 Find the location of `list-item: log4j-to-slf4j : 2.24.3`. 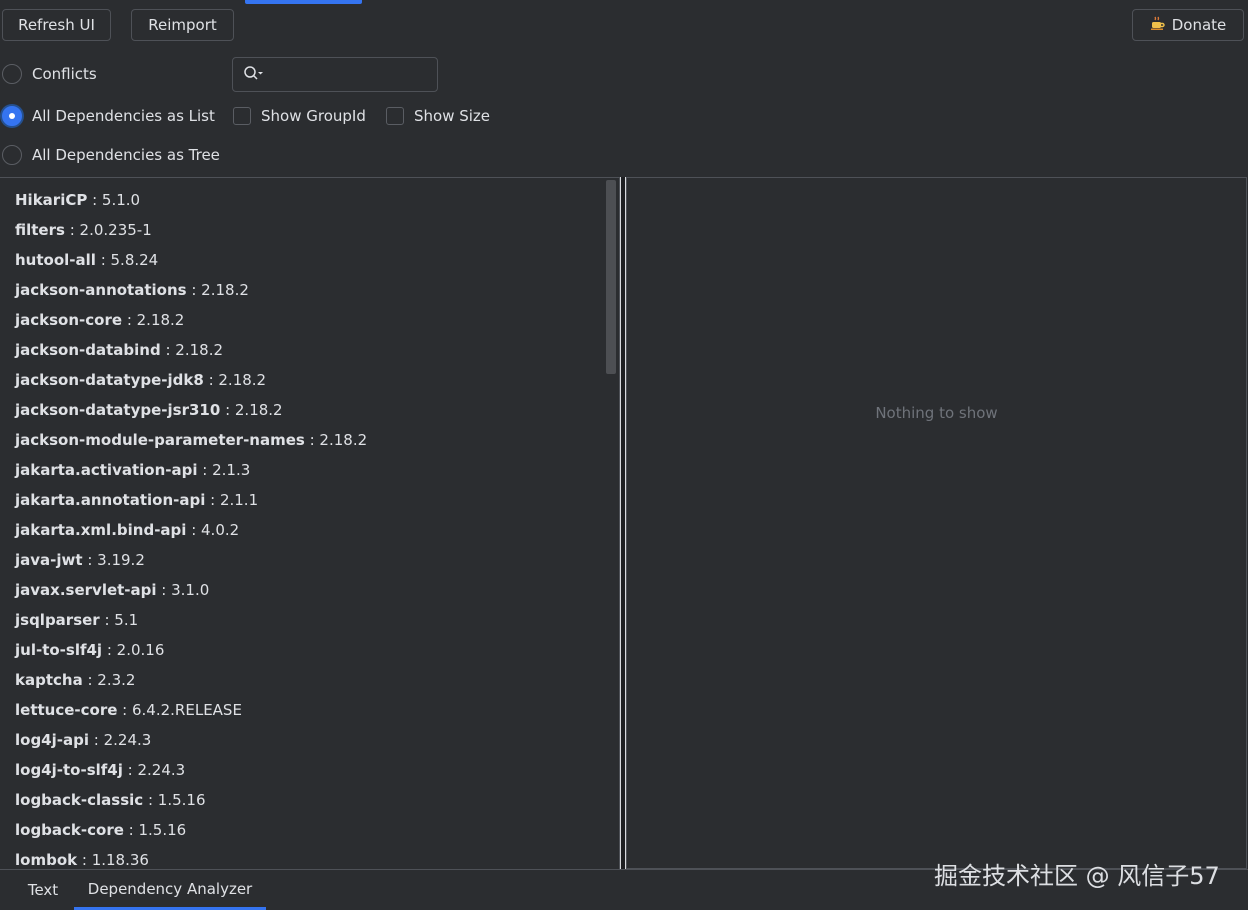

list-item: log4j-to-slf4j : 2.24.3 is located at coordinates (307, 770).